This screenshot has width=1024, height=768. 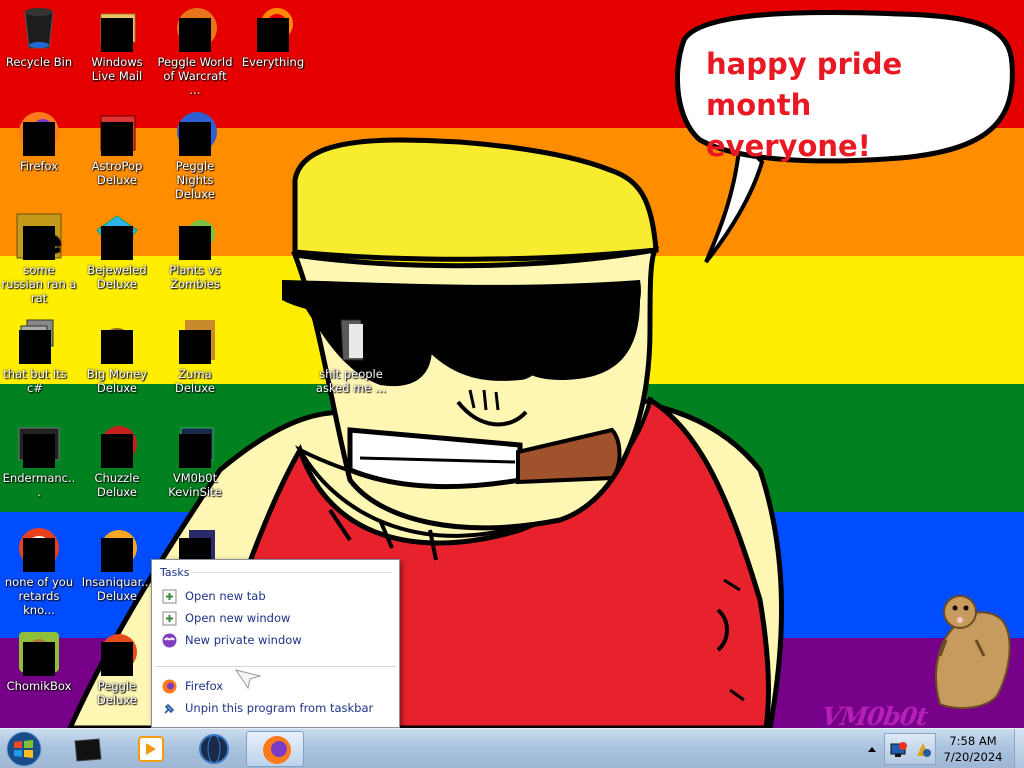 What do you see at coordinates (973, 749) in the screenshot?
I see `taskbar-clock: 7:58 AM 7/20/2024` at bounding box center [973, 749].